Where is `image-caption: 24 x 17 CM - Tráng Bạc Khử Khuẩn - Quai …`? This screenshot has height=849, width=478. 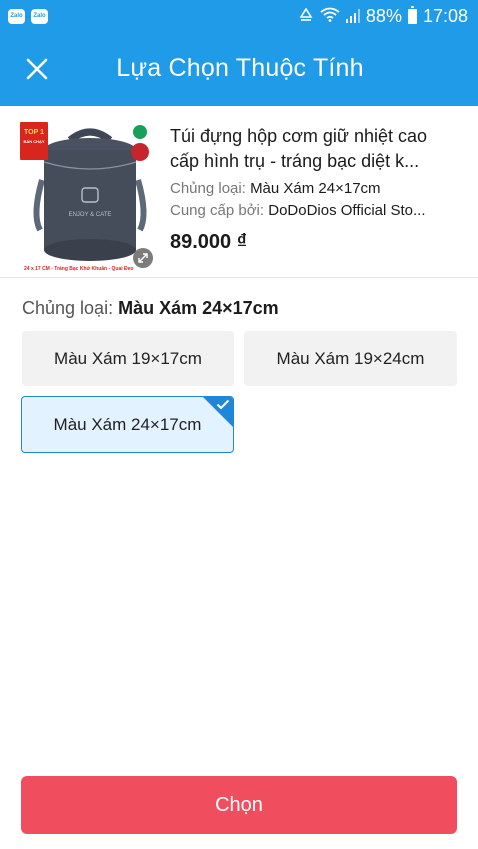 image-caption: 24 x 17 CM - Tráng Bạc Khử Khuẩn - Quai … is located at coordinates (79, 269).